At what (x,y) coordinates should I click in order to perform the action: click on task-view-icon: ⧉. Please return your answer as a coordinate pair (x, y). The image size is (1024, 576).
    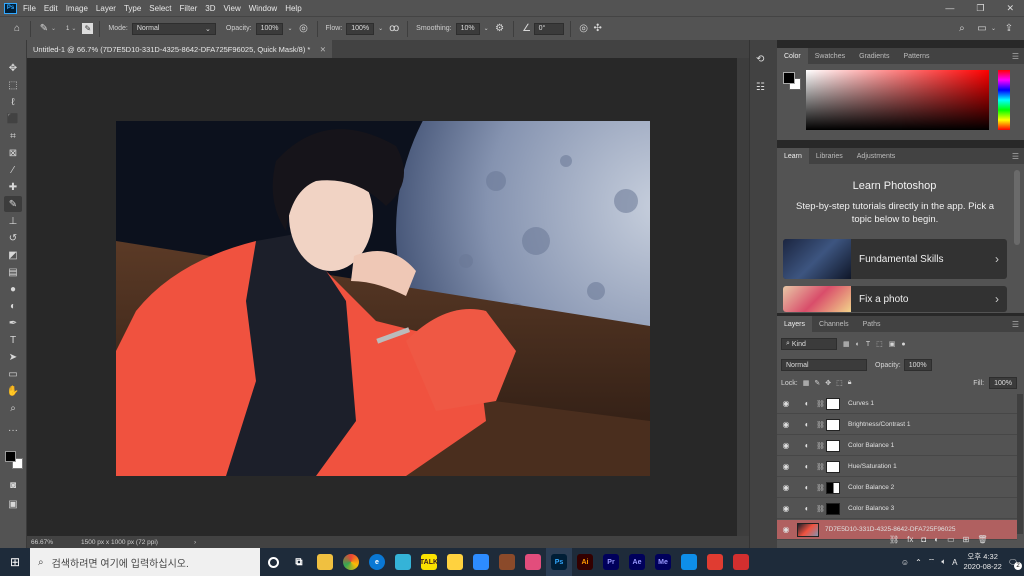
    Looking at the image, I should click on (299, 562).